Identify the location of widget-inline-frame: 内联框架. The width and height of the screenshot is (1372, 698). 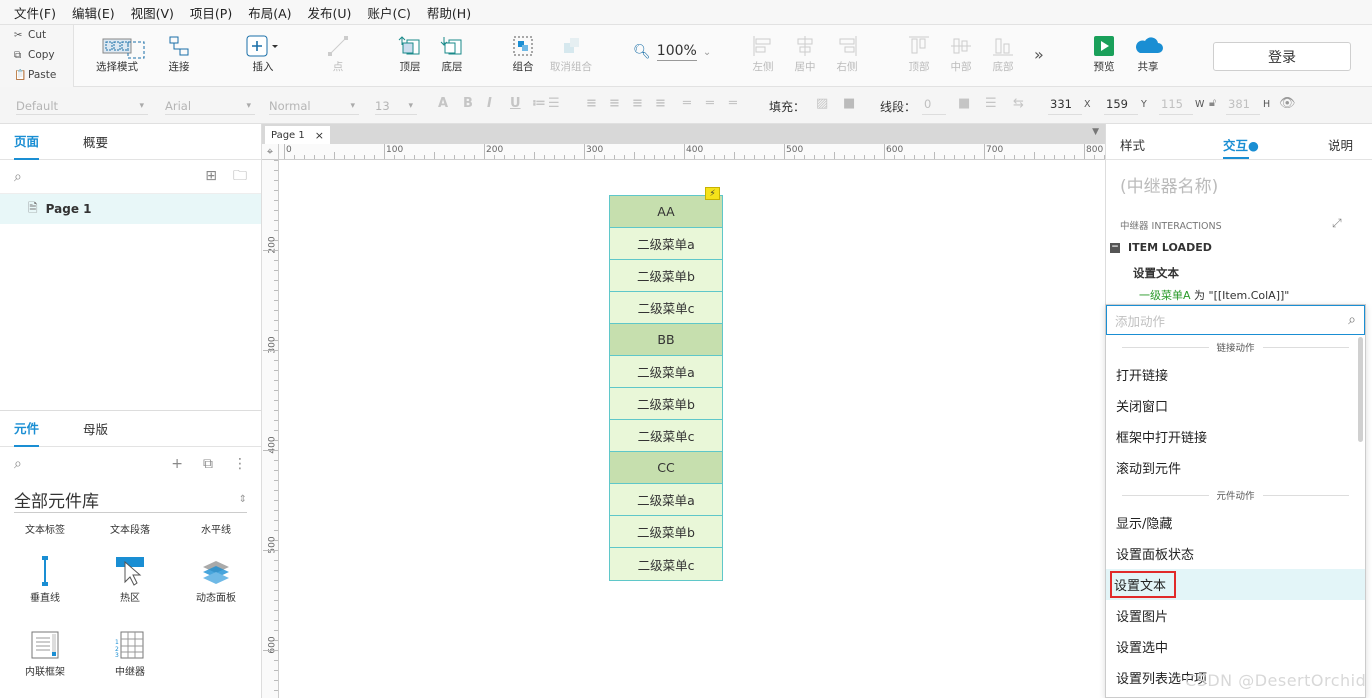
(45, 652).